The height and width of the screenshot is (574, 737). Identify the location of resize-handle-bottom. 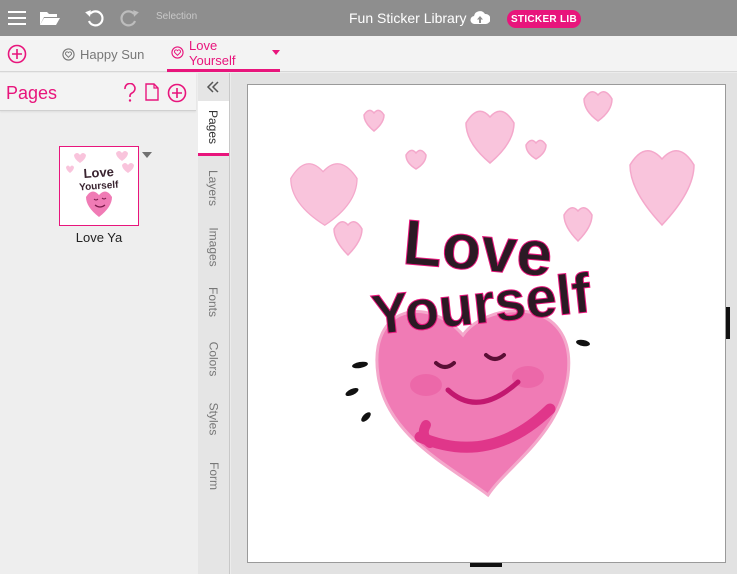
(486, 565).